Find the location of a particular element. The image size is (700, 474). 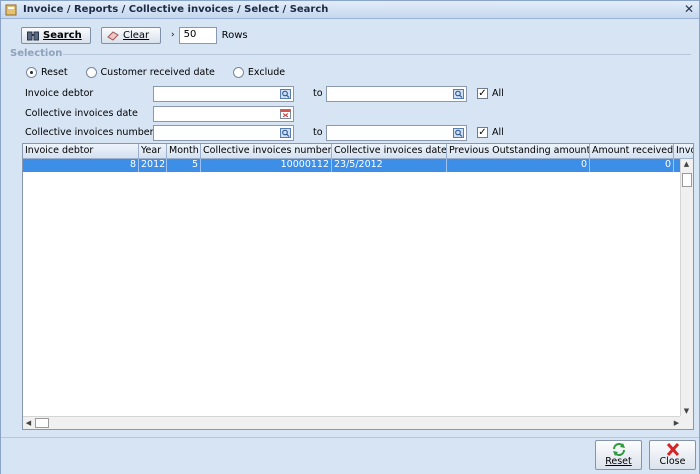

column-header-month: Month is located at coordinates (184, 151).